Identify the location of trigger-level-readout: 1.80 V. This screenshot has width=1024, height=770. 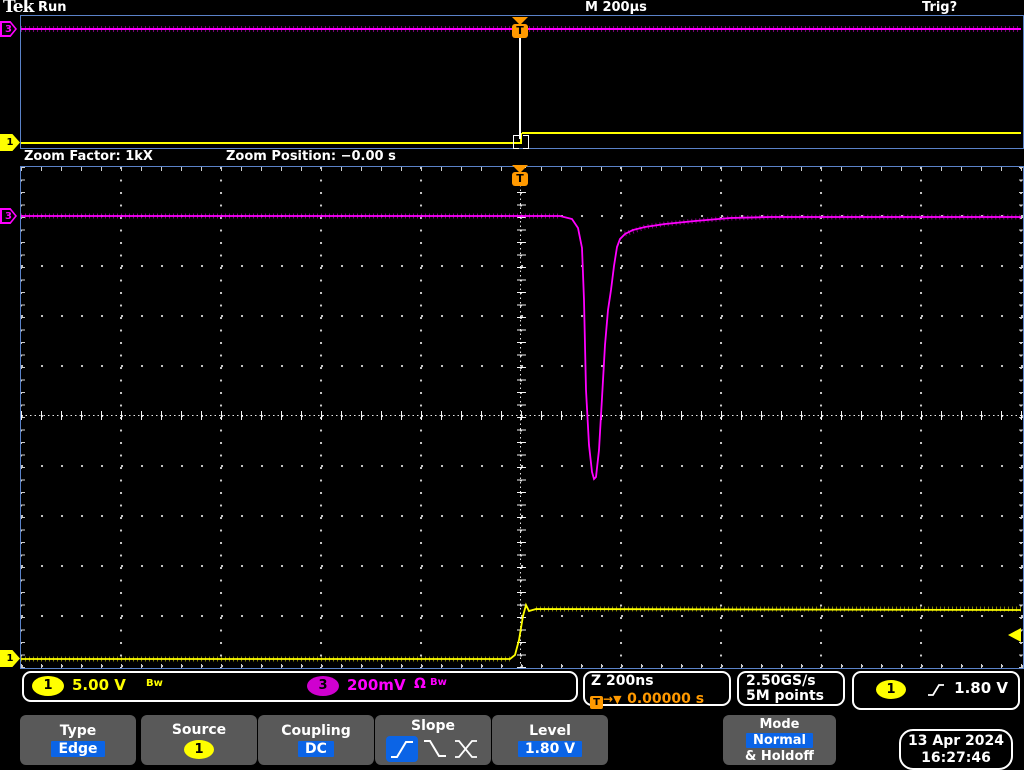
(981, 688).